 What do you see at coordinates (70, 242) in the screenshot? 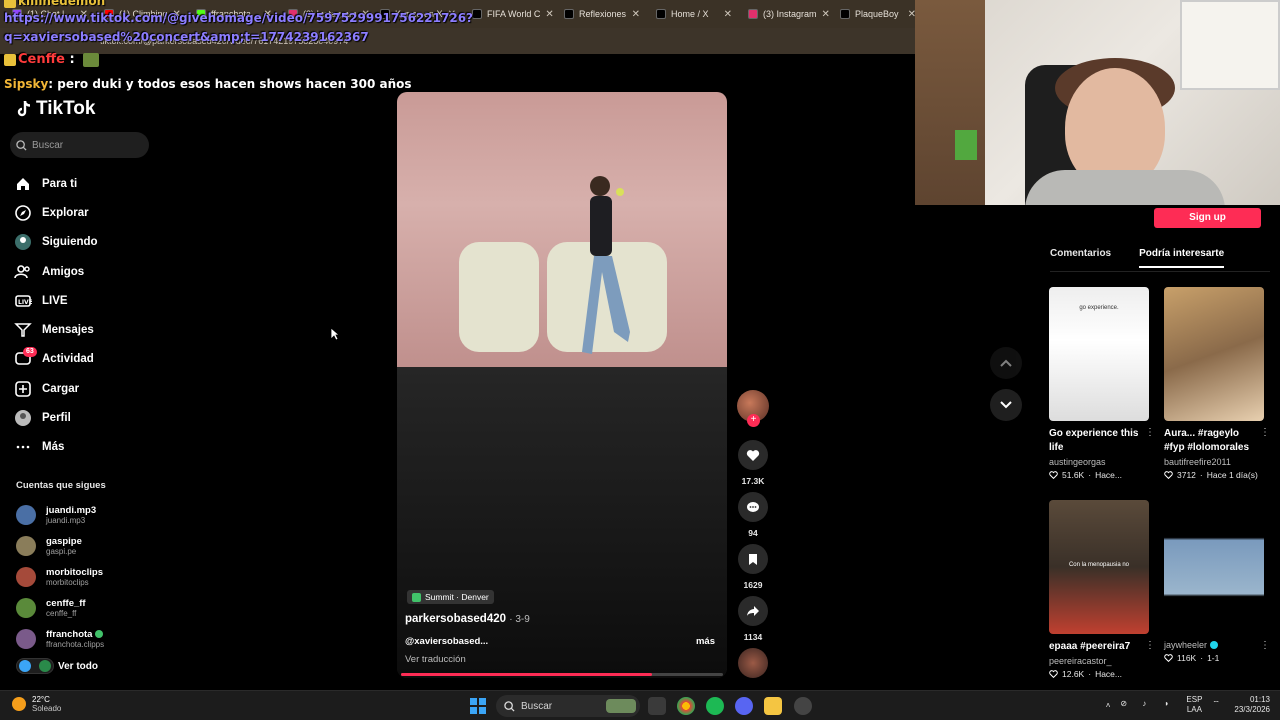
I see `nav-label: Siguiendo` at bounding box center [70, 242].